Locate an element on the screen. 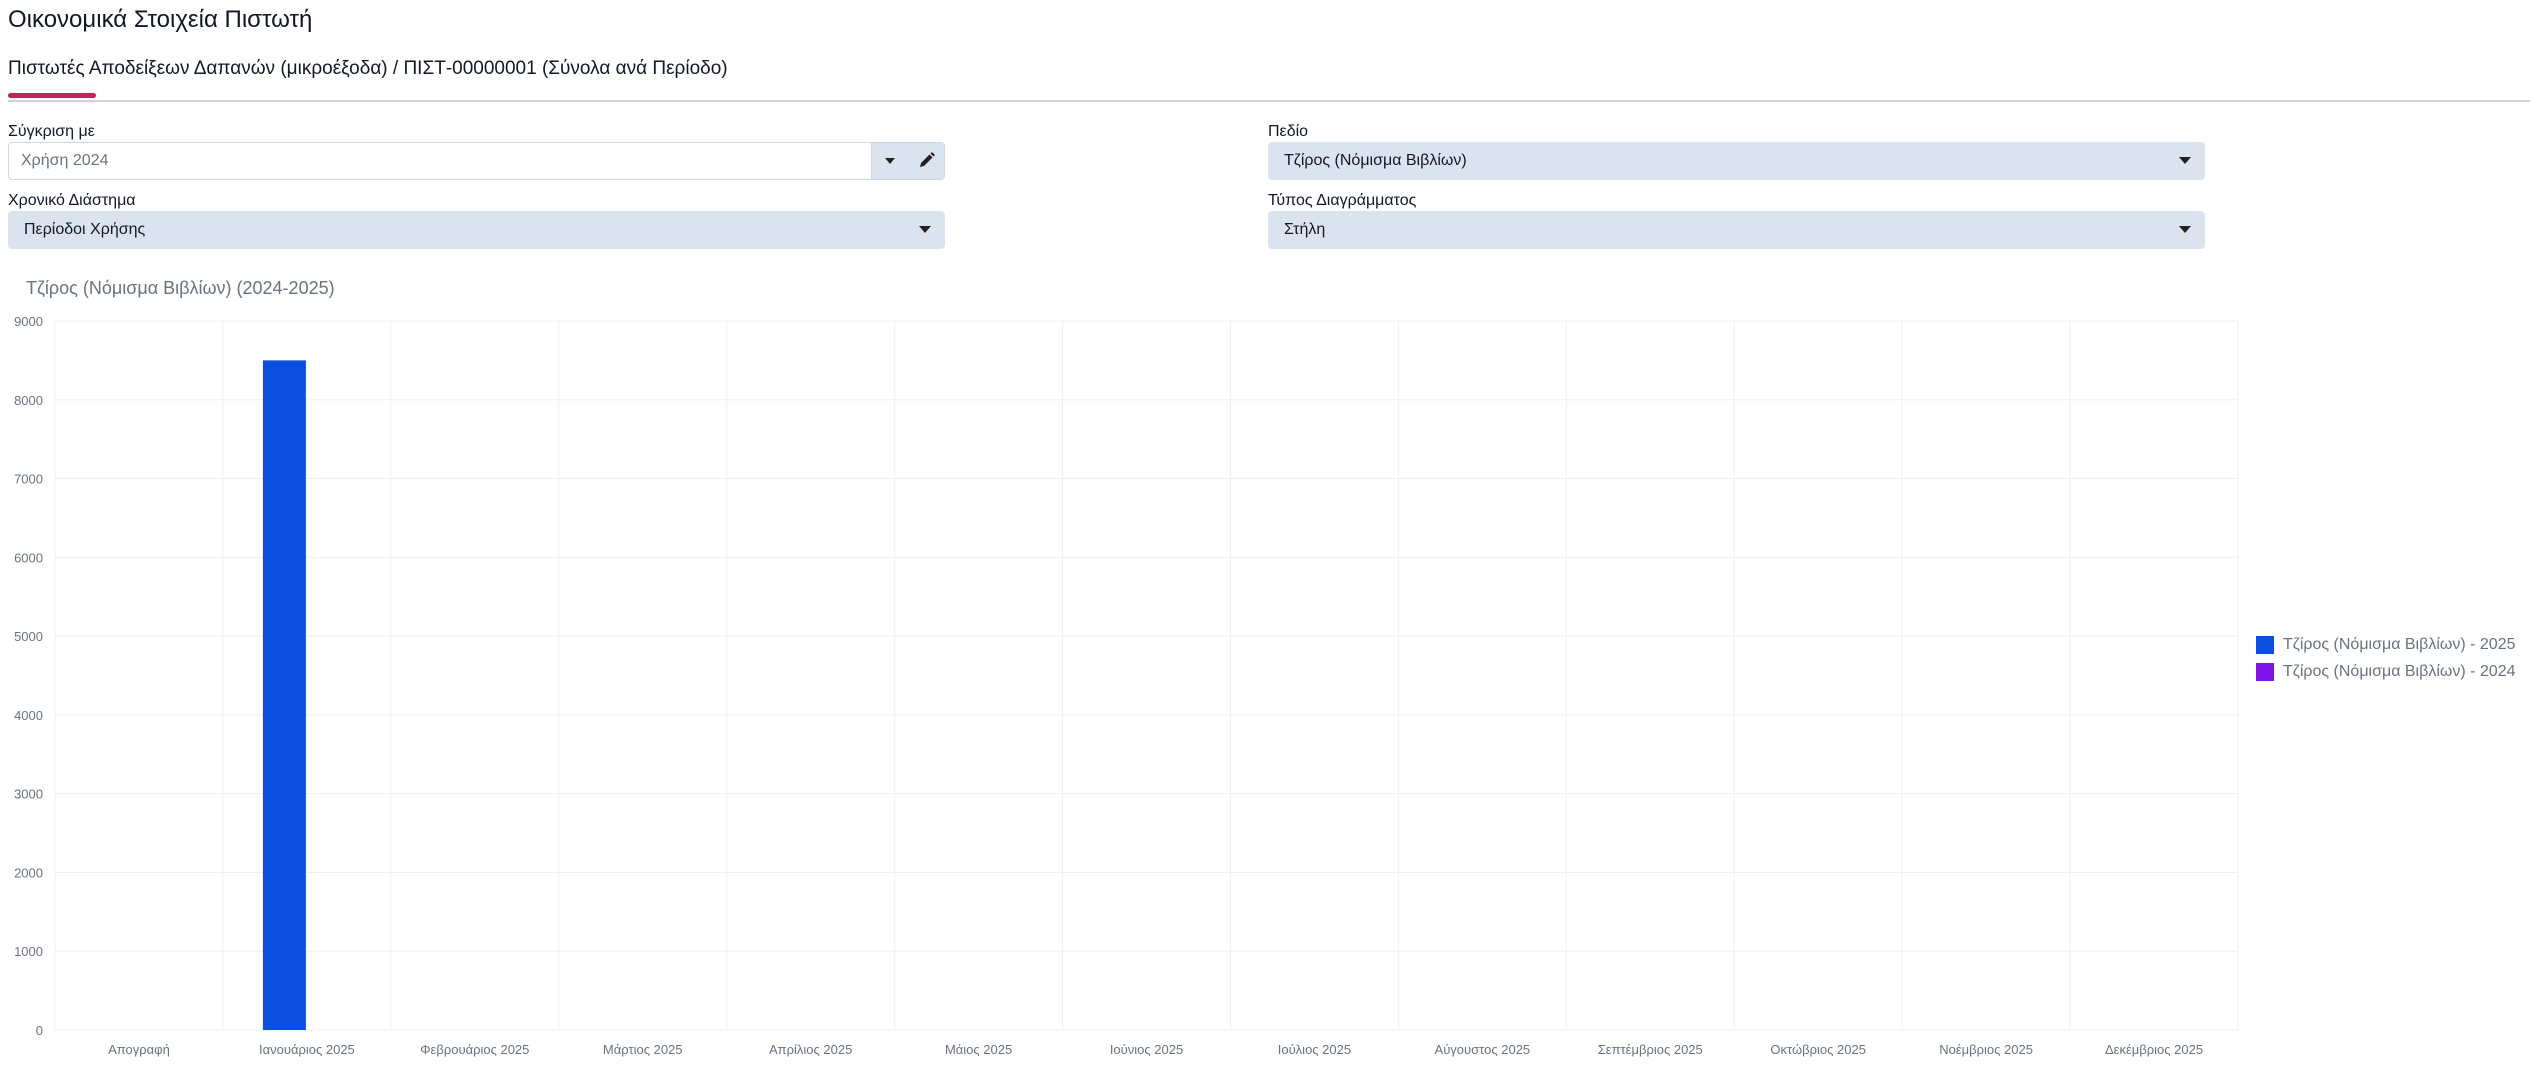 This screenshot has height=1067, width=2532. x-tick-label: Νοέμβριος 2025 is located at coordinates (1986, 1049).